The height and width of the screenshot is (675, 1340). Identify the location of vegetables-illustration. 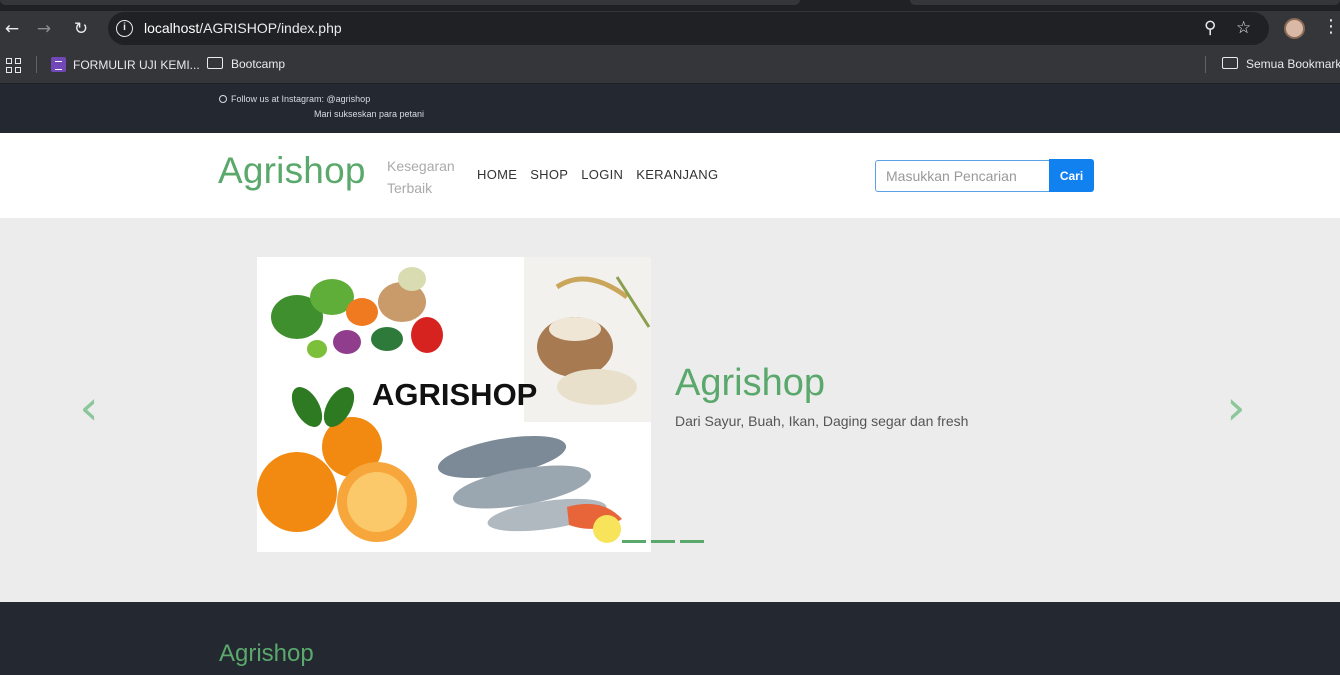
(357, 312).